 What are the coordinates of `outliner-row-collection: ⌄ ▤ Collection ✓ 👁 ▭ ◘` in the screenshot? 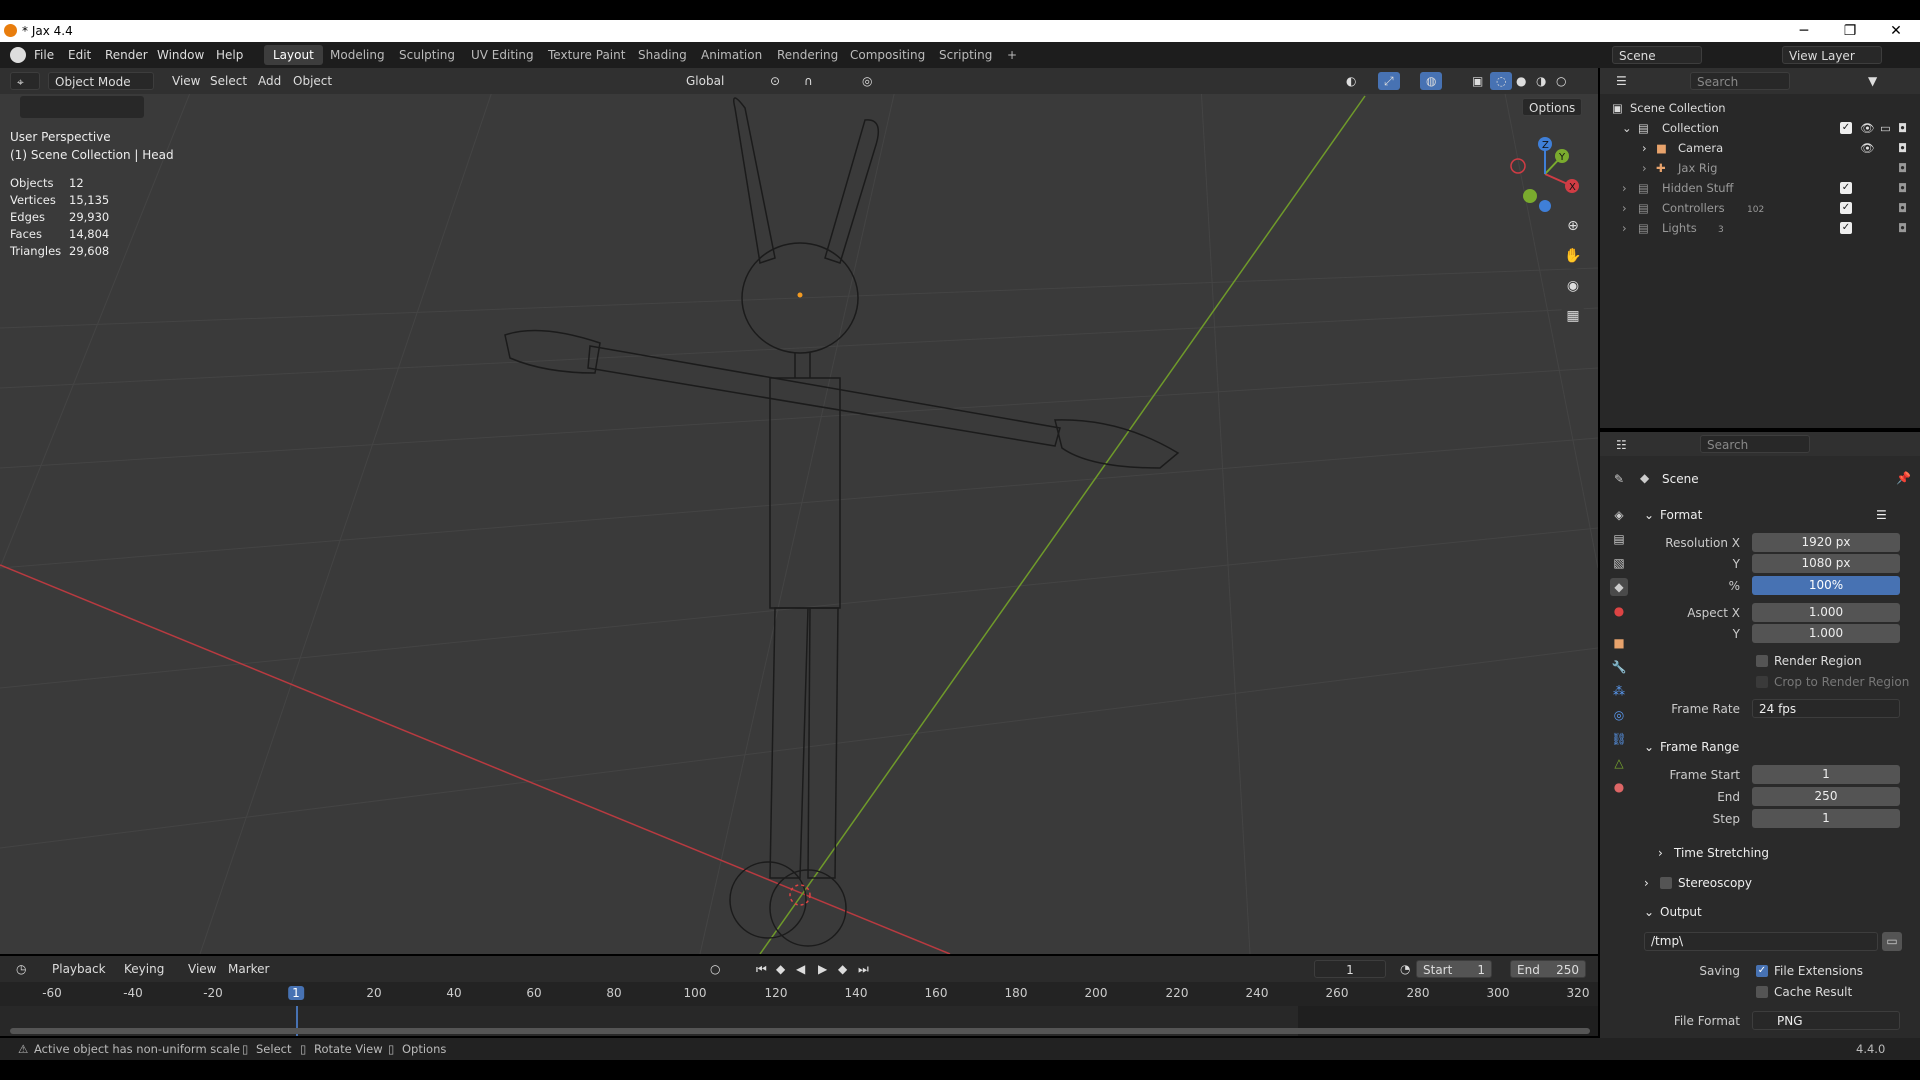 It's located at (1760, 128).